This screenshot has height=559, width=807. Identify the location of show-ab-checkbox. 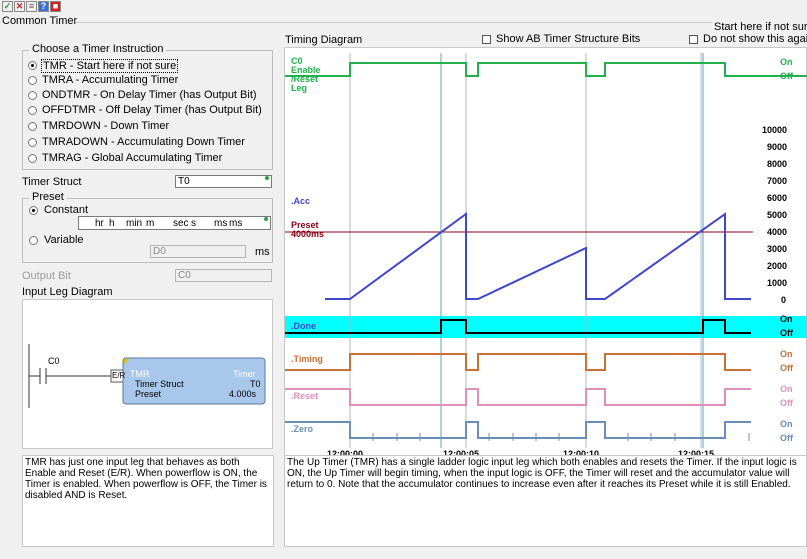
(486, 39).